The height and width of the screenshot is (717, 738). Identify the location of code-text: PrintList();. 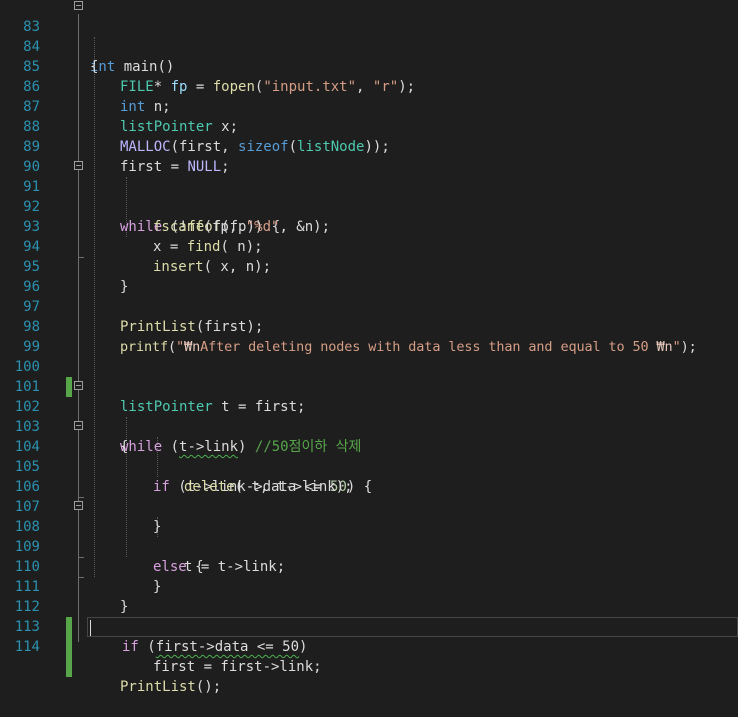
(171, 687).